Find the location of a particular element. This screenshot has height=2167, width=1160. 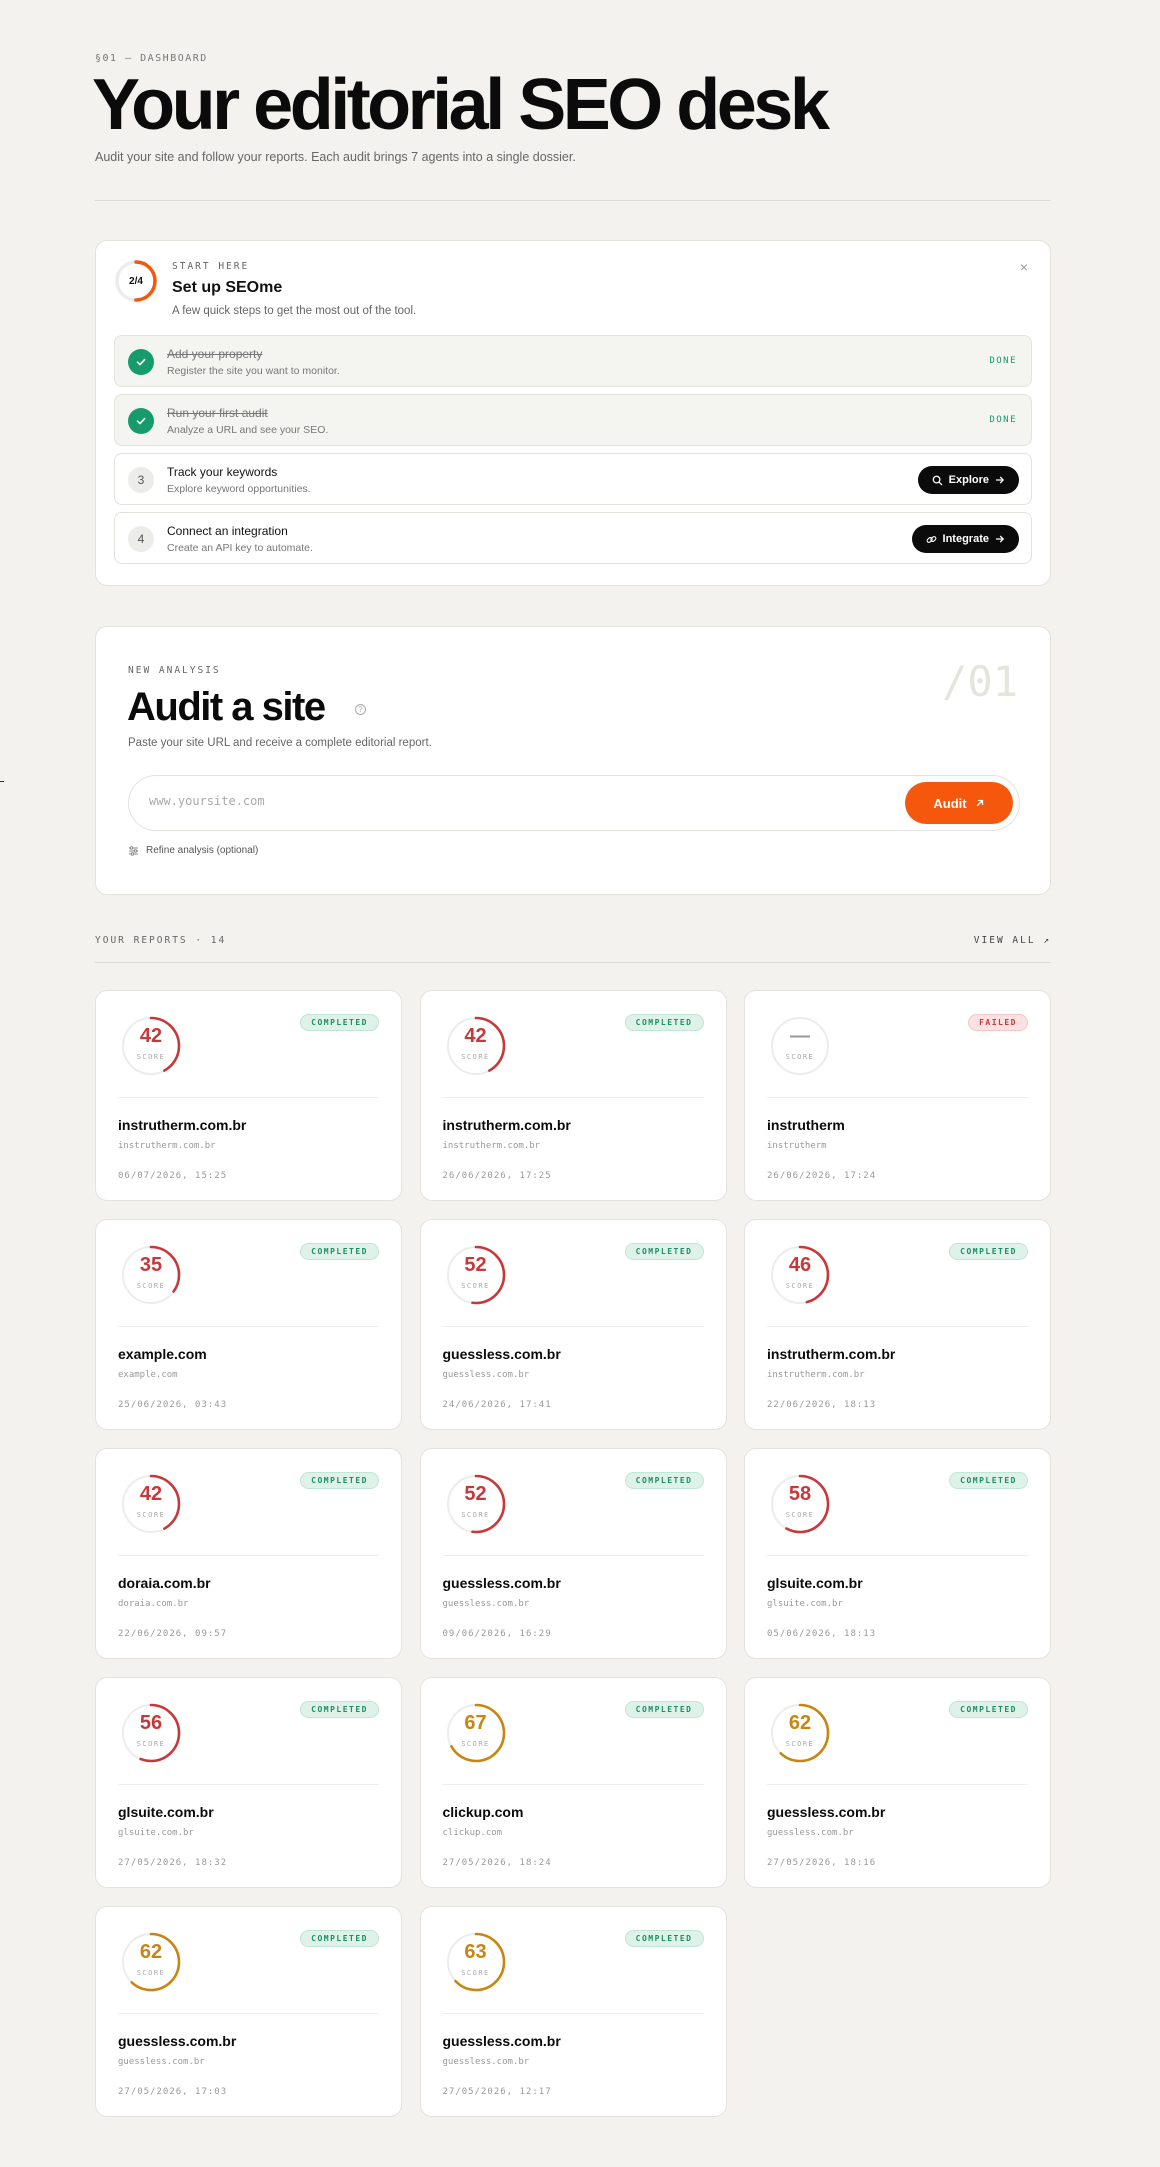

report-domain: clickup.com is located at coordinates (483, 1812).